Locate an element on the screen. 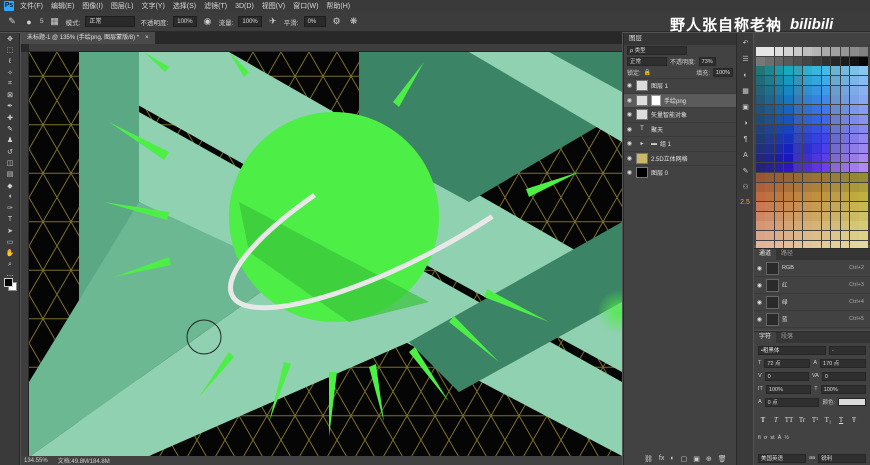 The height and width of the screenshot is (465, 870). symmetry-icon: ❋ is located at coordinates (354, 22).